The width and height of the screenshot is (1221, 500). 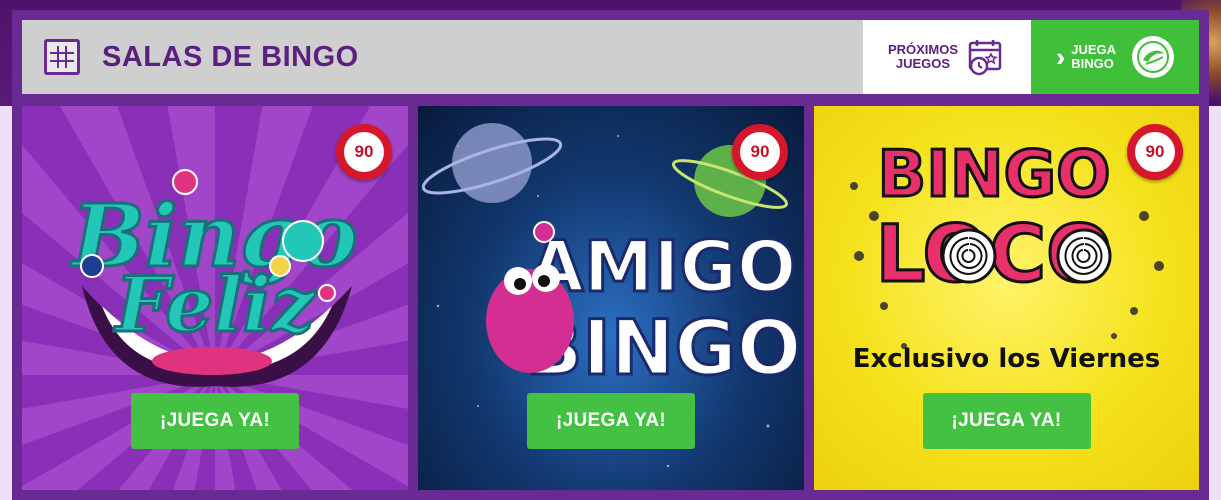 What do you see at coordinates (1094, 56) in the screenshot?
I see `play-bingo-label: JUEGA BINGO` at bounding box center [1094, 56].